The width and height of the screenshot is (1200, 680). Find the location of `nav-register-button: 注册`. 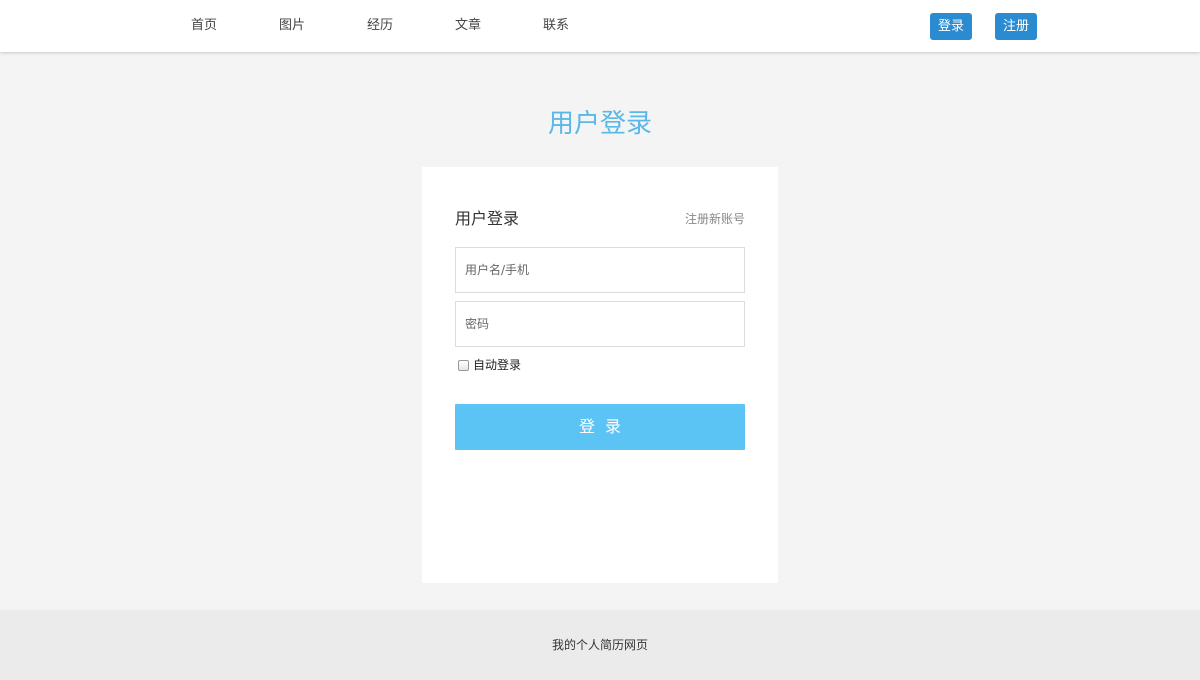

nav-register-button: 注册 is located at coordinates (1016, 26).